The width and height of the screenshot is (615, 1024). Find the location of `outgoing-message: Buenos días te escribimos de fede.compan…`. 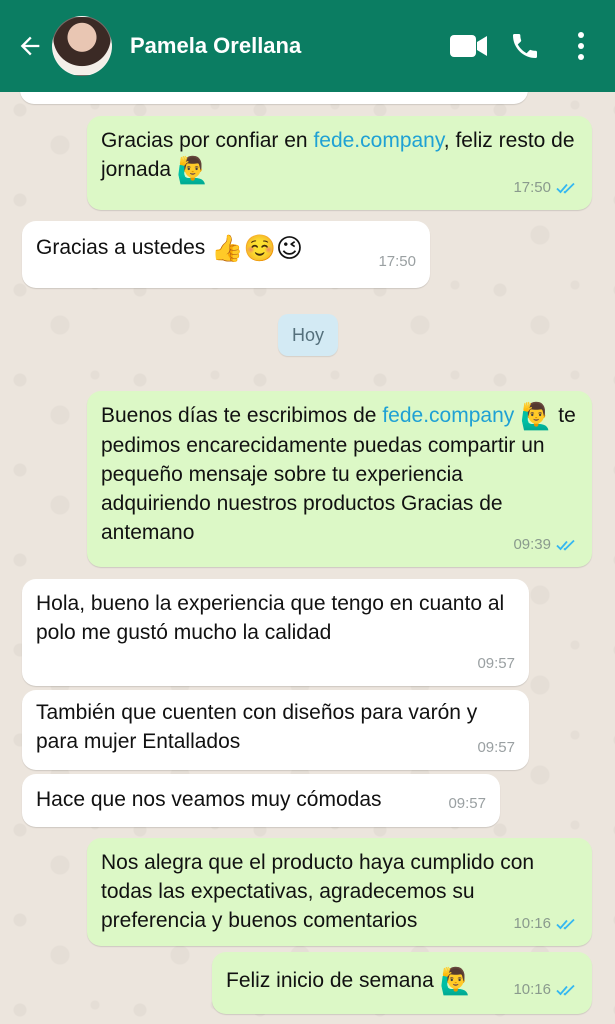

outgoing-message: Buenos días te escribimos de fede.compan… is located at coordinates (339, 479).